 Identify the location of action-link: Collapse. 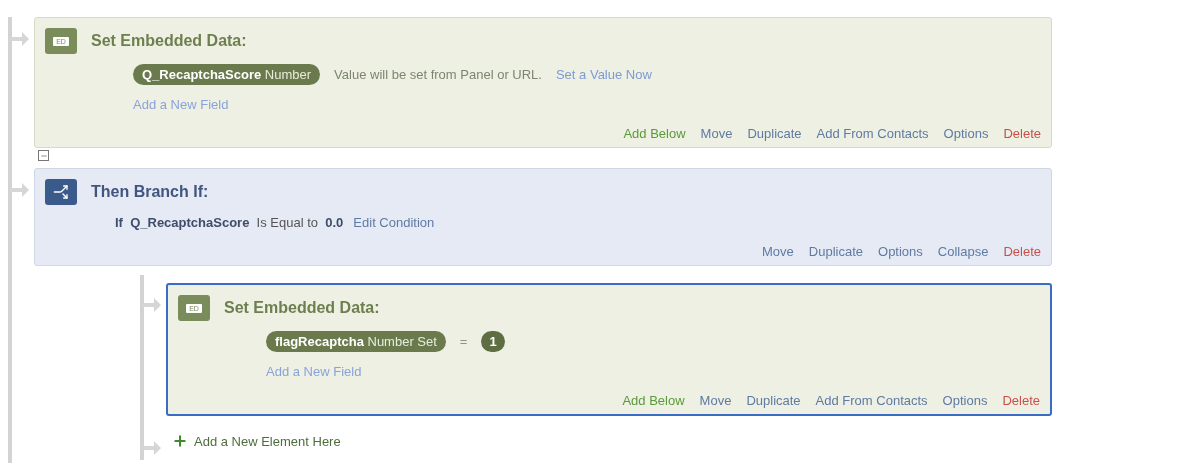
(963, 251).